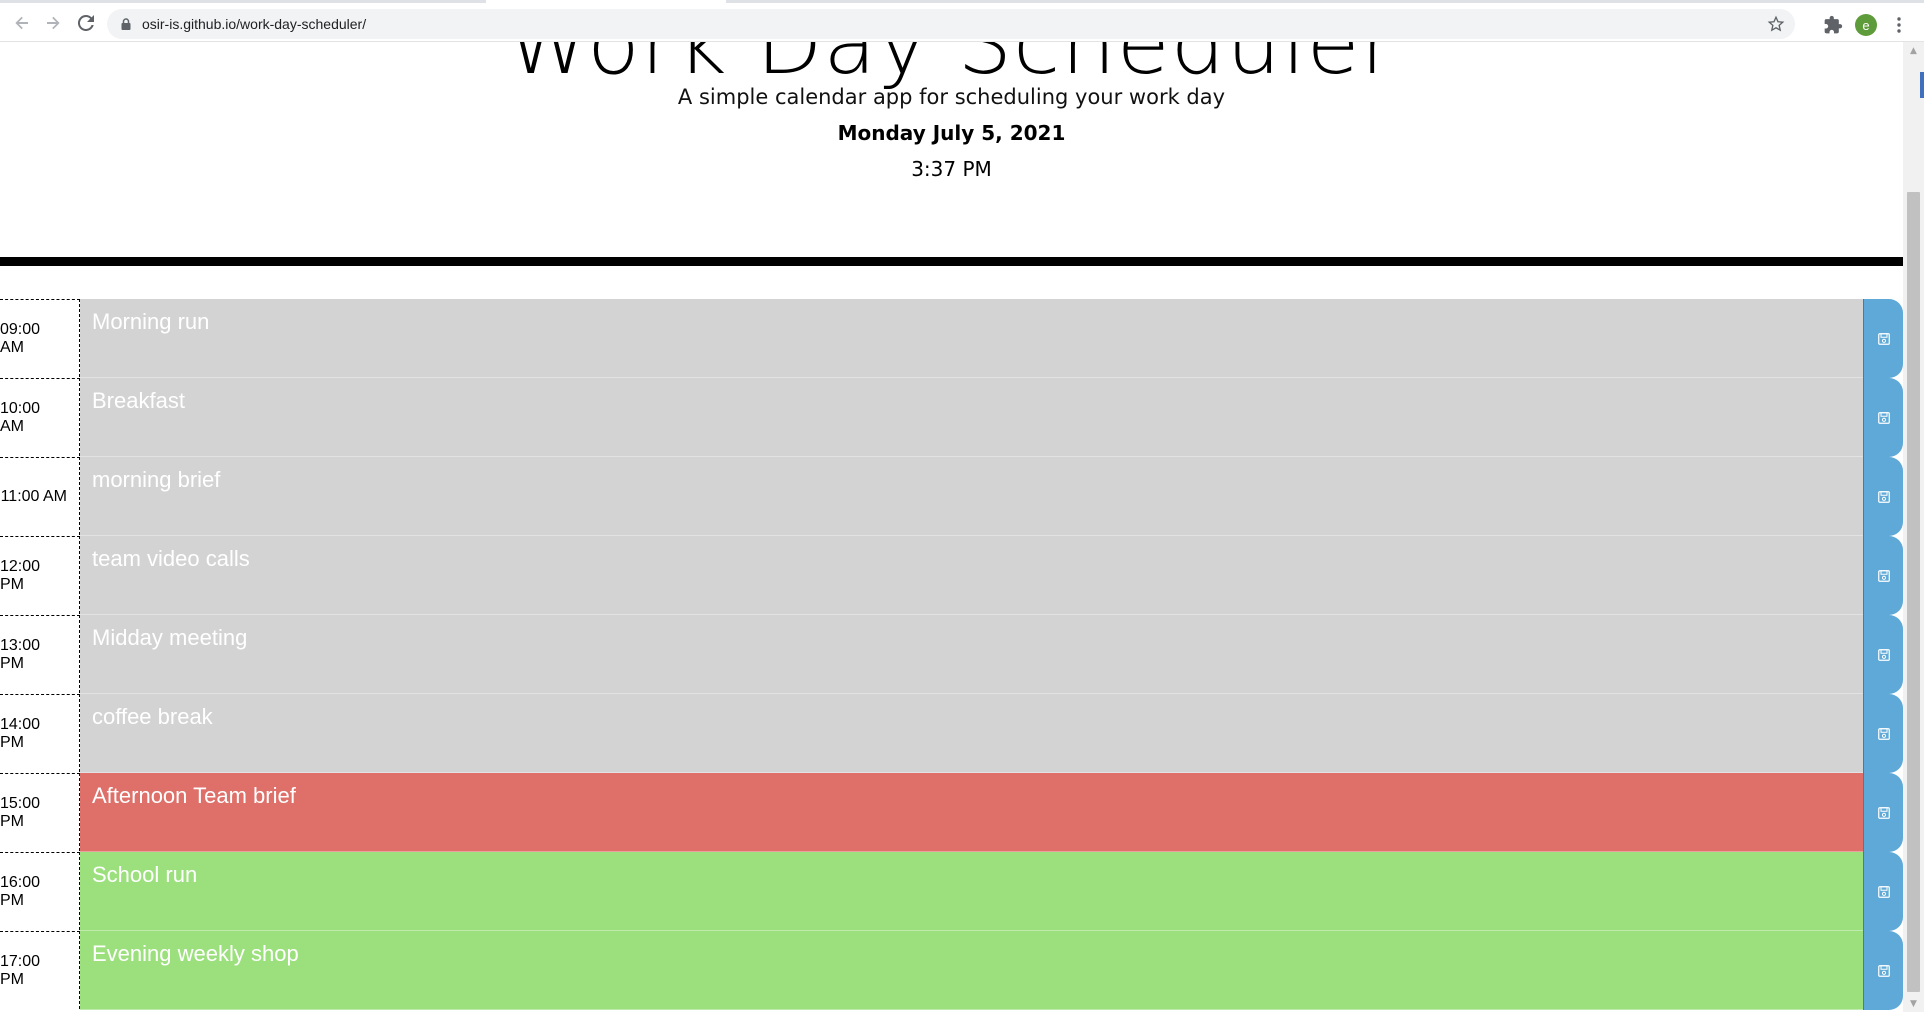 The width and height of the screenshot is (1924, 1012). I want to click on hour-label: 13:00 PM, so click(40, 654).